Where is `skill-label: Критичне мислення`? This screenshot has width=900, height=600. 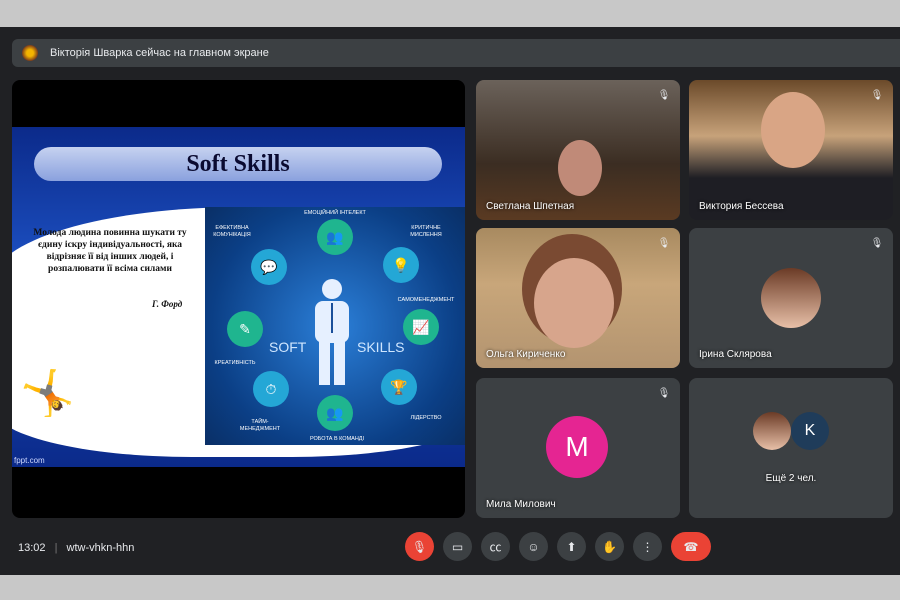 skill-label: Критичне мислення is located at coordinates (426, 231).